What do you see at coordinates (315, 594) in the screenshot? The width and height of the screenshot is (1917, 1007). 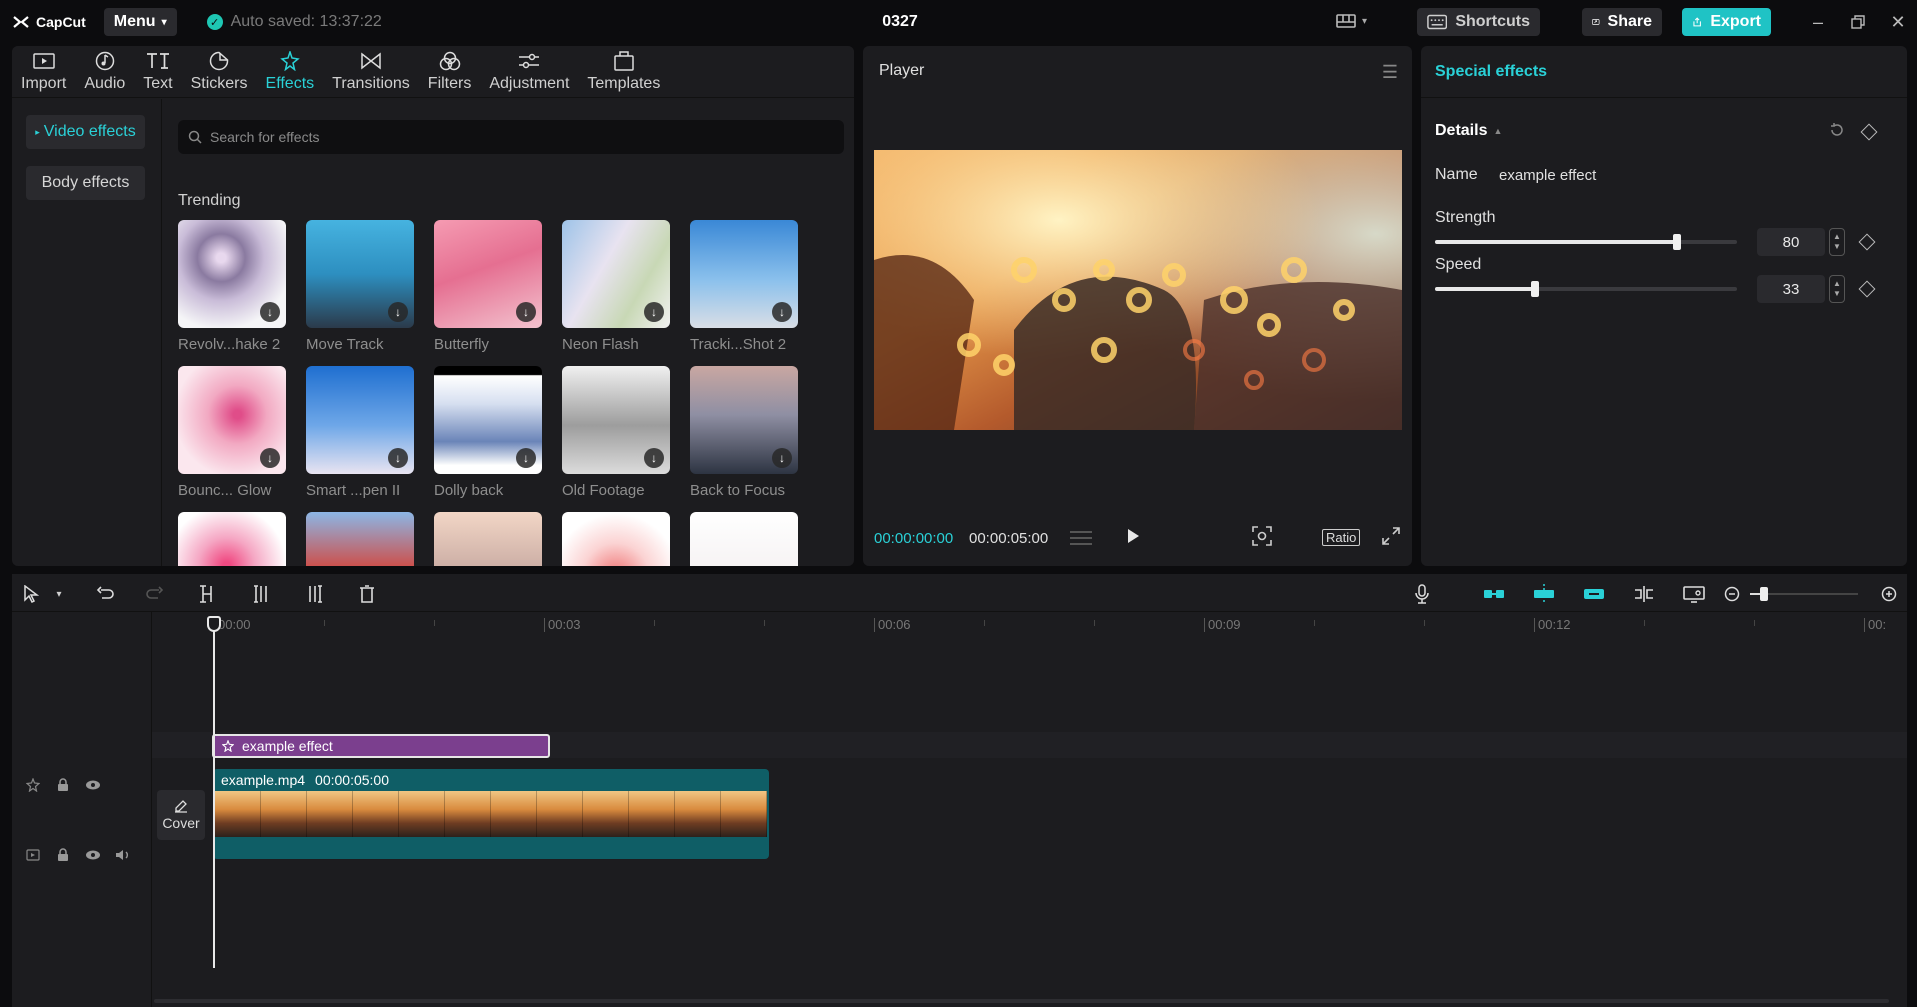 I see `split-right-icon` at bounding box center [315, 594].